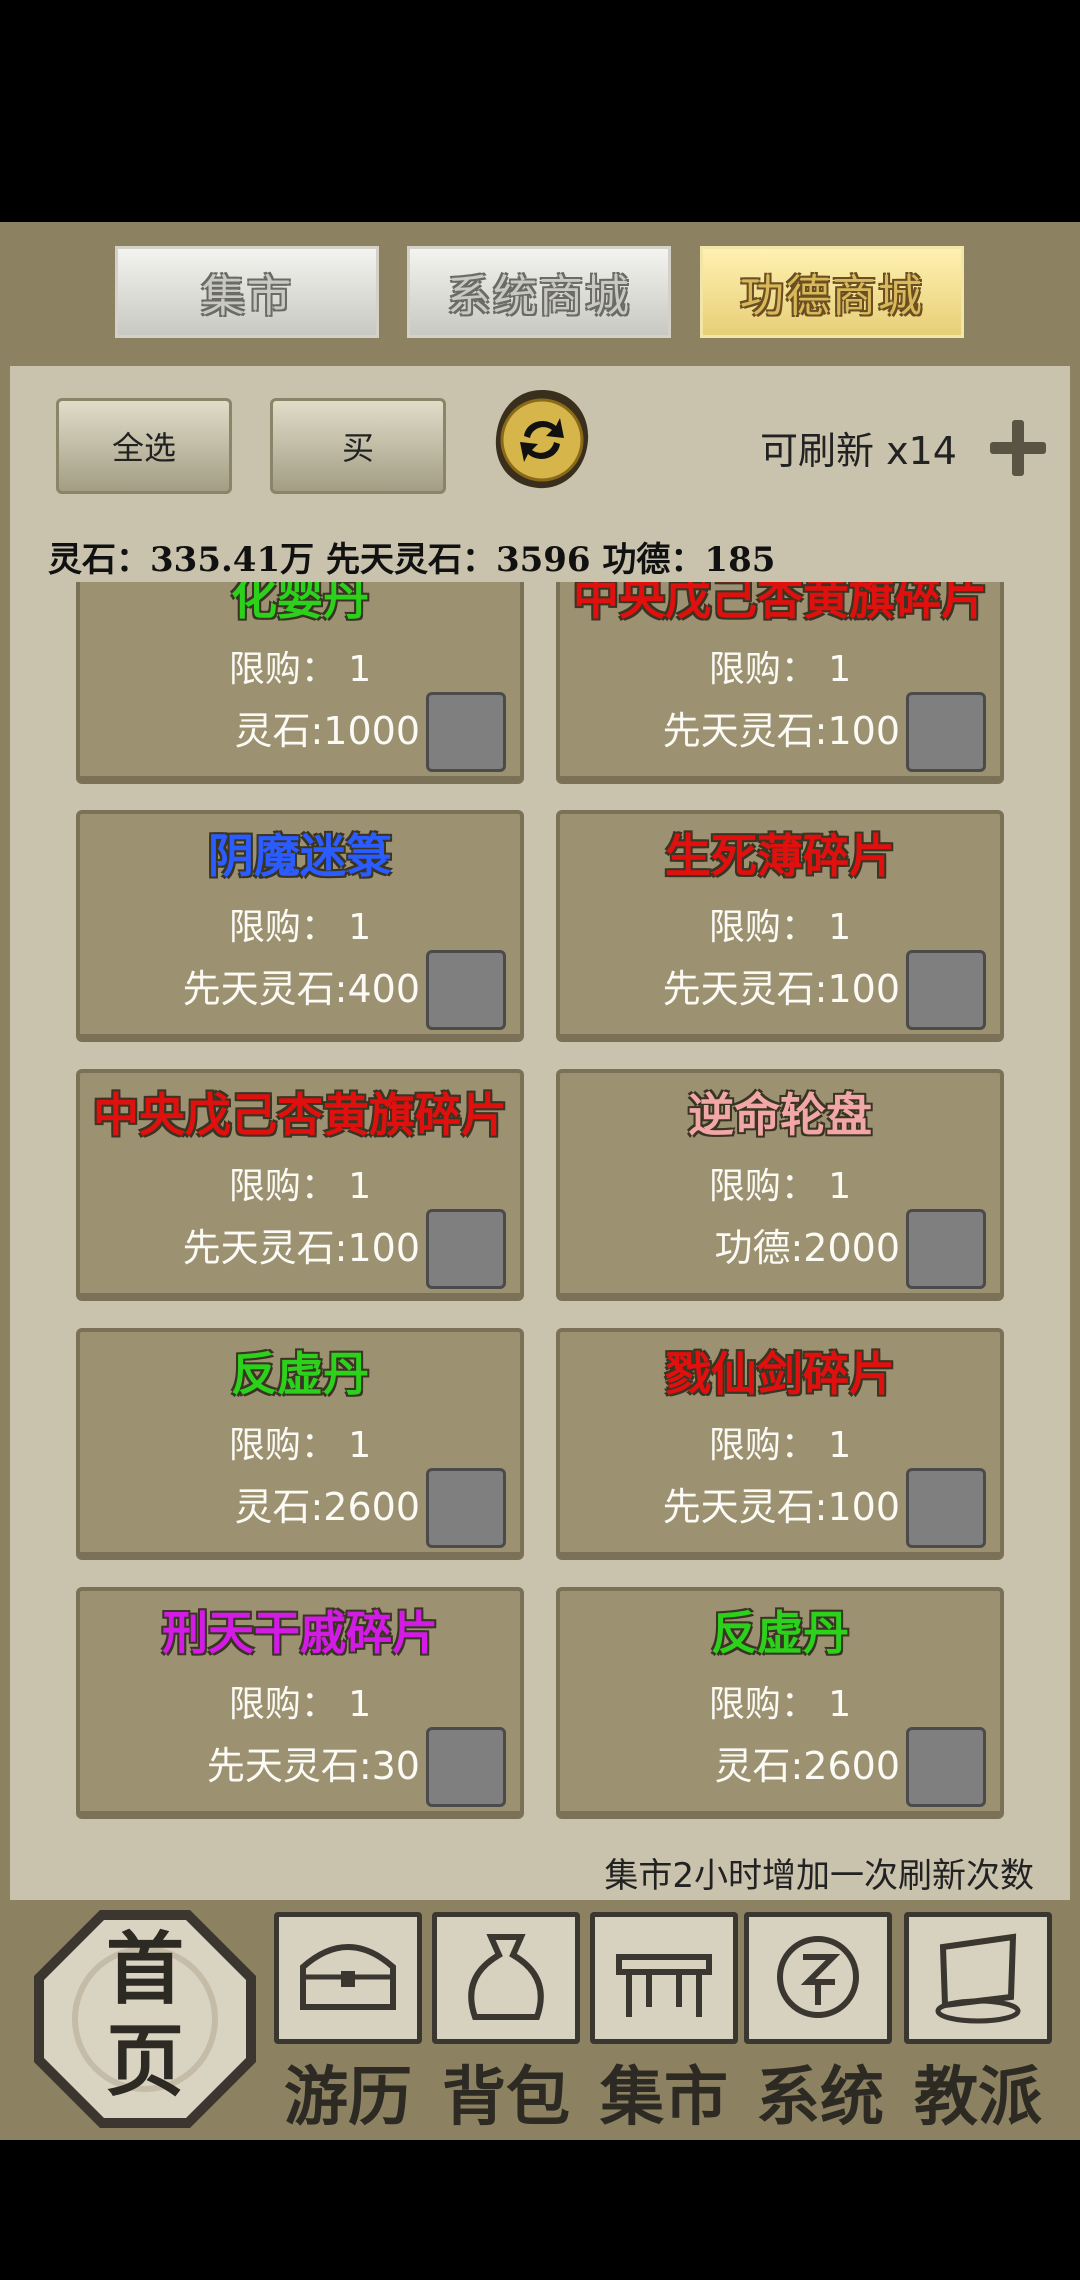 Image resolution: width=1080 pixels, height=2280 pixels. I want to click on item-name: 刑天干戚碎片, so click(300, 1633).